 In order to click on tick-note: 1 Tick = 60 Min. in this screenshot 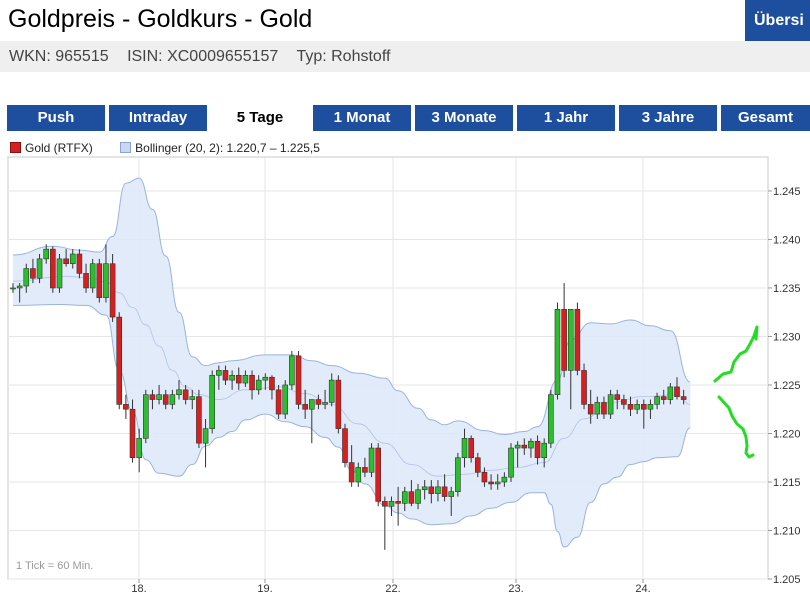, I will do `click(54, 566)`.